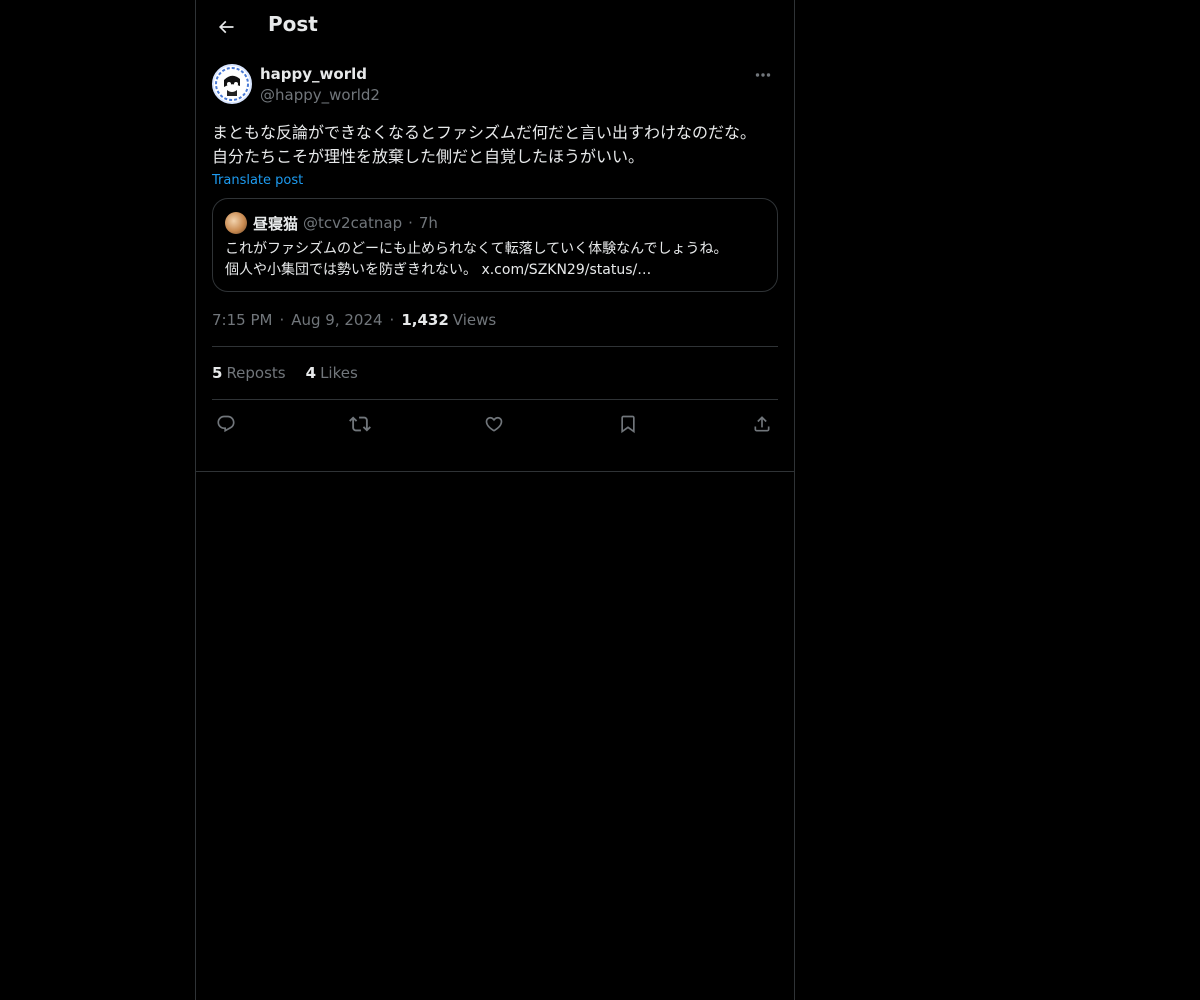  I want to click on reply-button, so click(226, 424).